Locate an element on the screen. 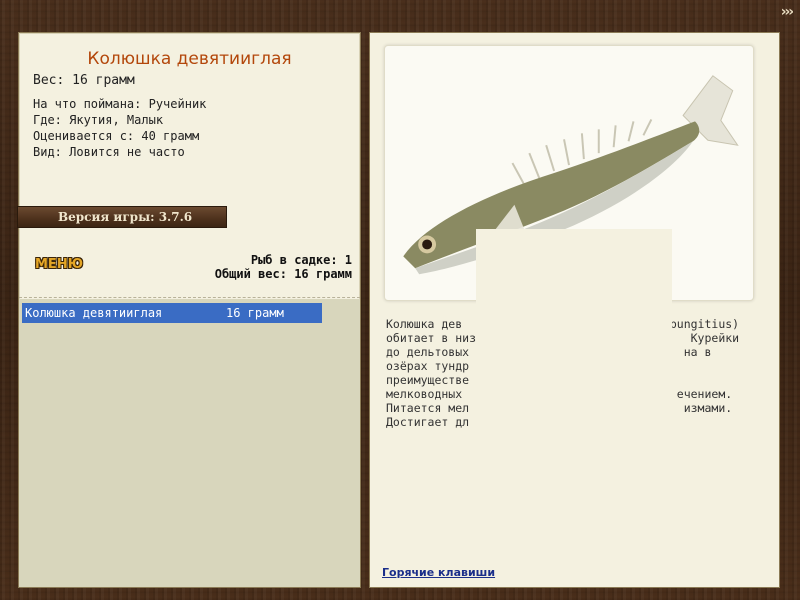  hotkeys-link: Горячие клавиши is located at coordinates (438, 572).